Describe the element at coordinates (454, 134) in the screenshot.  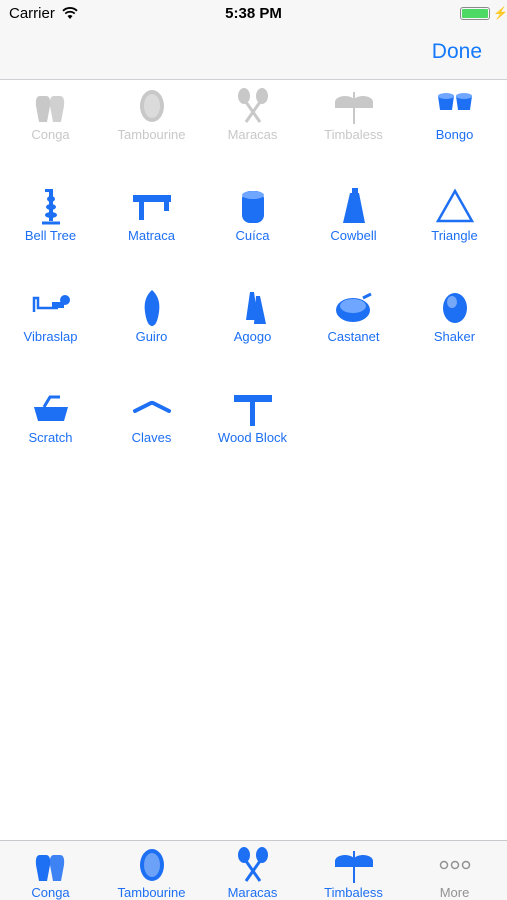
I see `instrument-label: Bongo` at that location.